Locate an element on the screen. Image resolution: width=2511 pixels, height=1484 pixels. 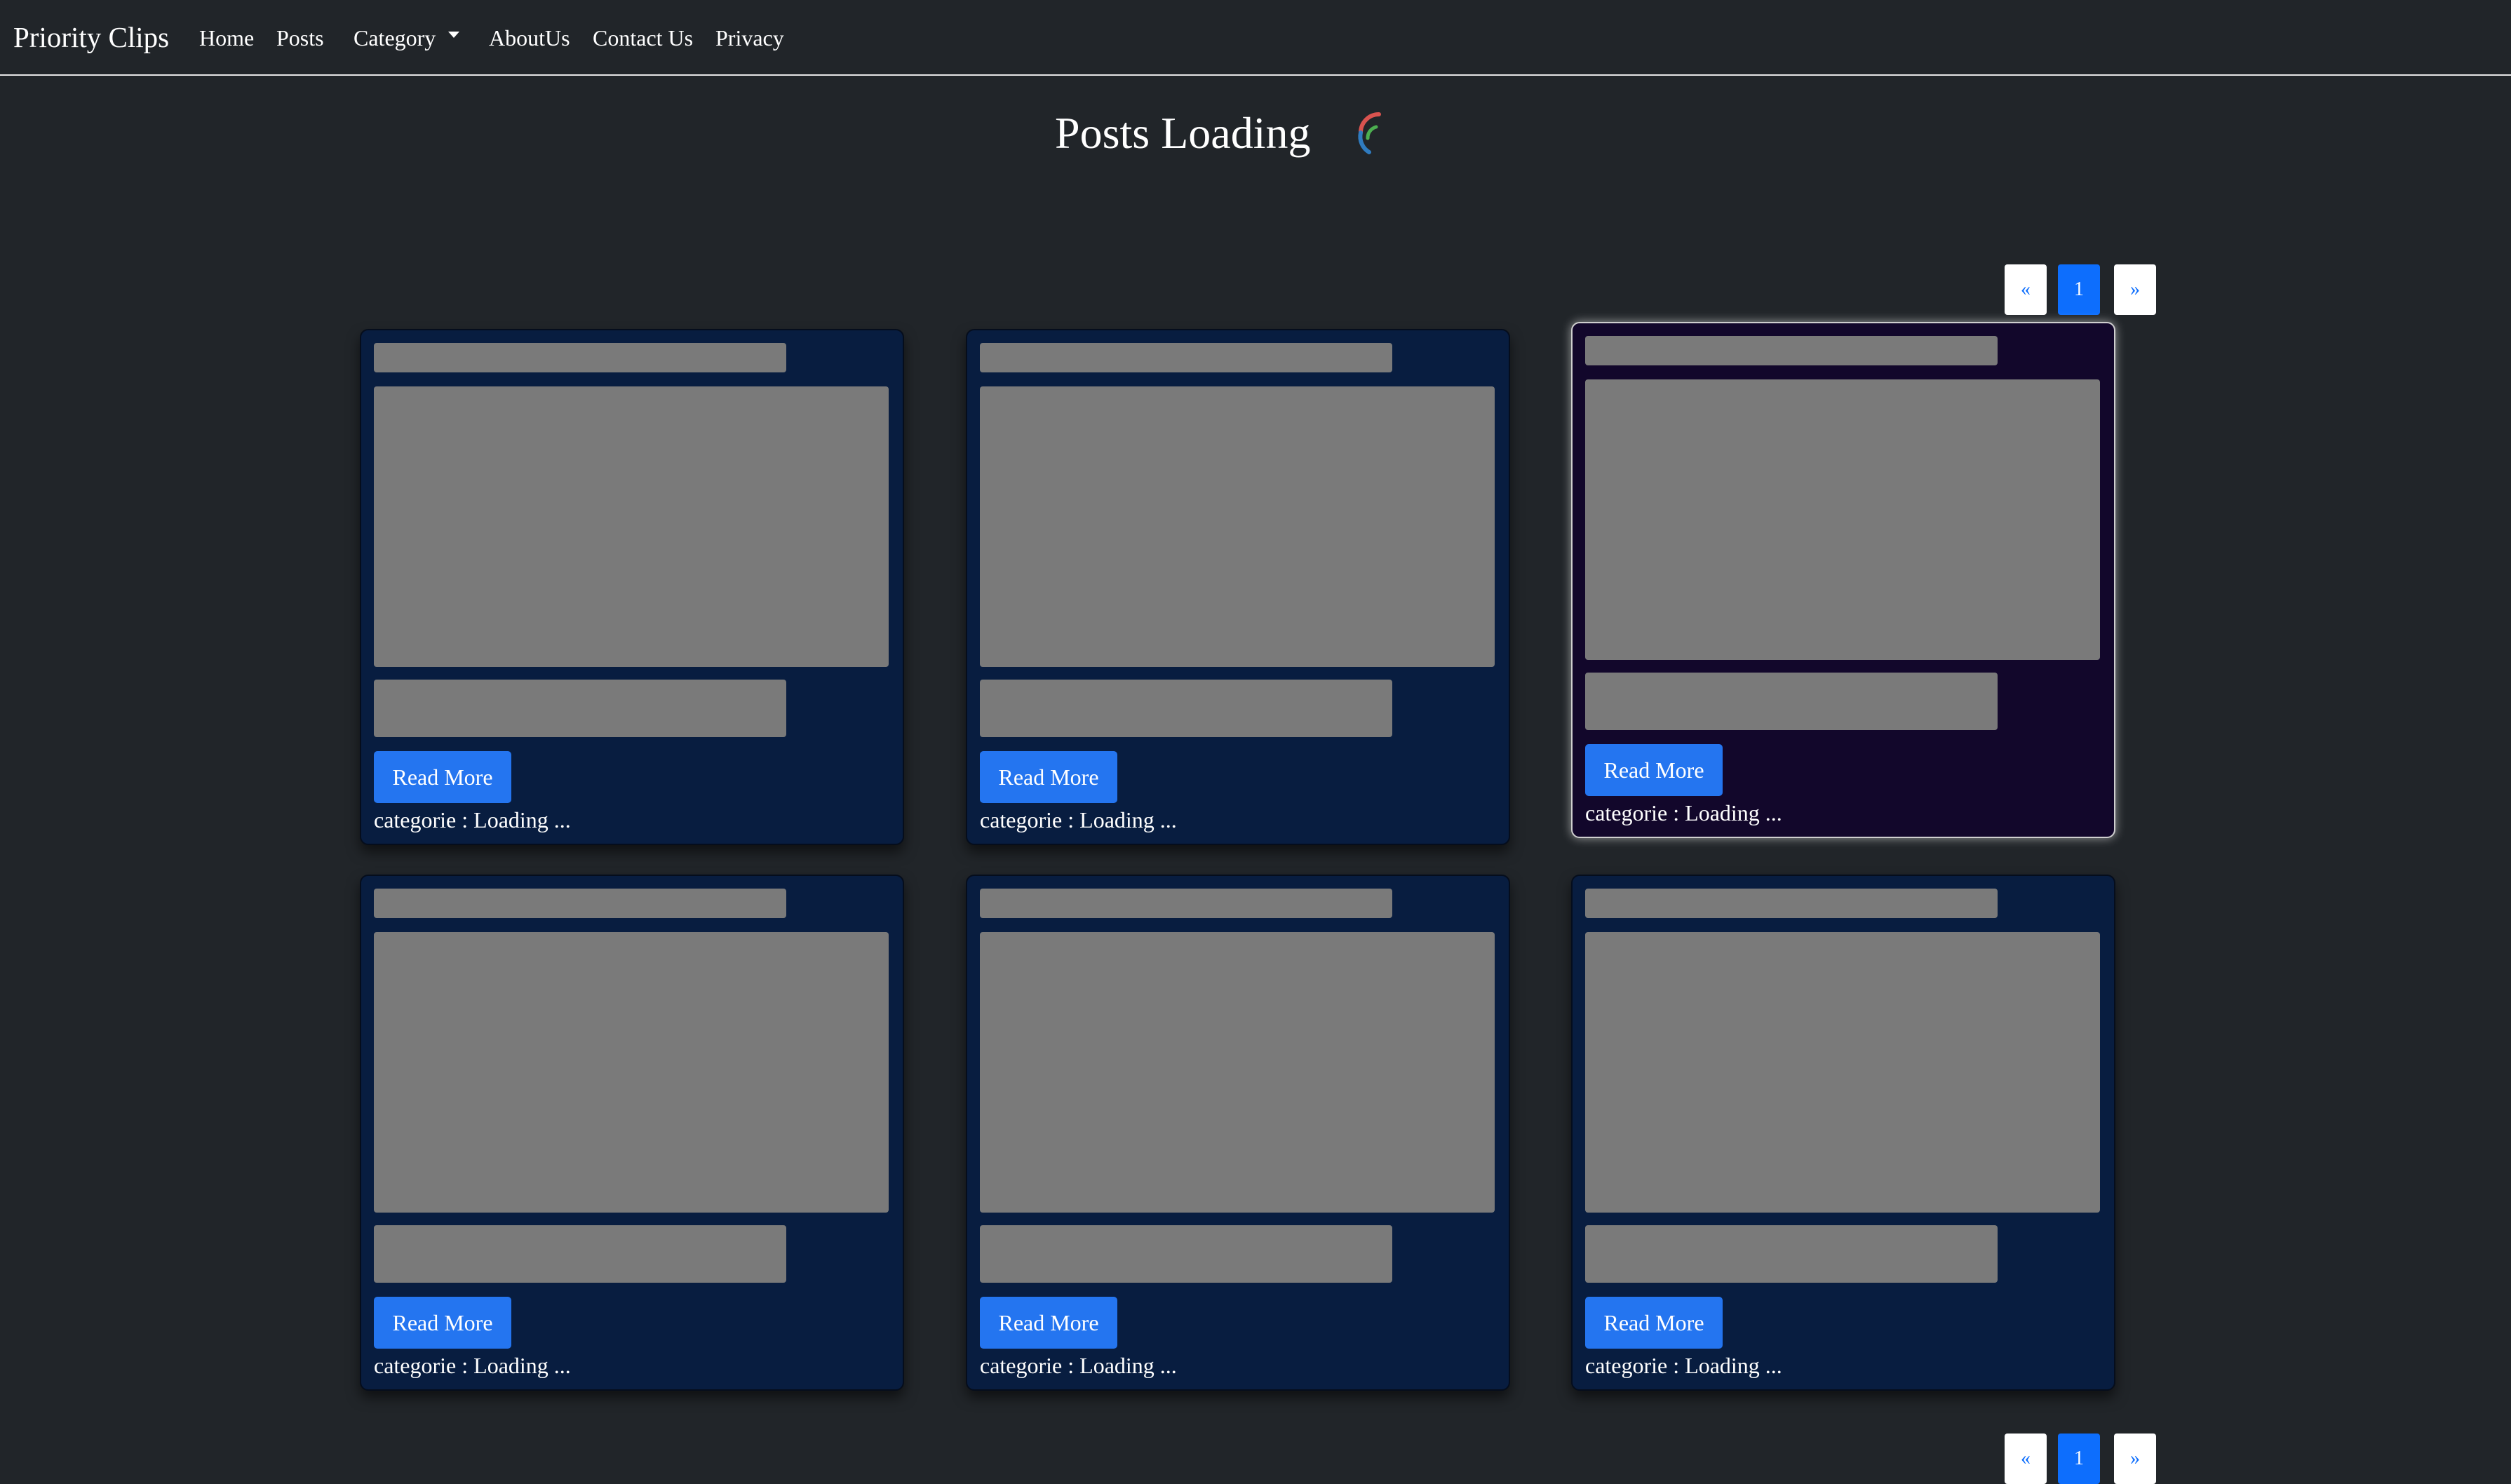
nav-contact-link: Contact Us is located at coordinates (643, 37).